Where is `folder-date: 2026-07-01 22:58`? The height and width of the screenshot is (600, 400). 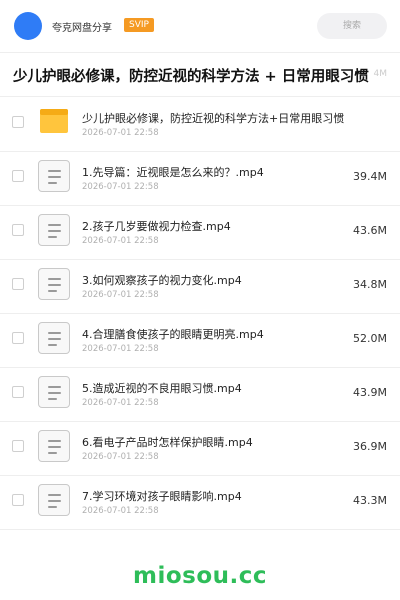
folder-date: 2026-07-01 22:58 is located at coordinates (120, 133).